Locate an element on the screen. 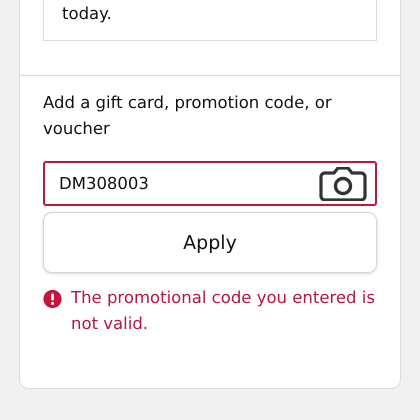  notice-text: today. is located at coordinates (87, 13).